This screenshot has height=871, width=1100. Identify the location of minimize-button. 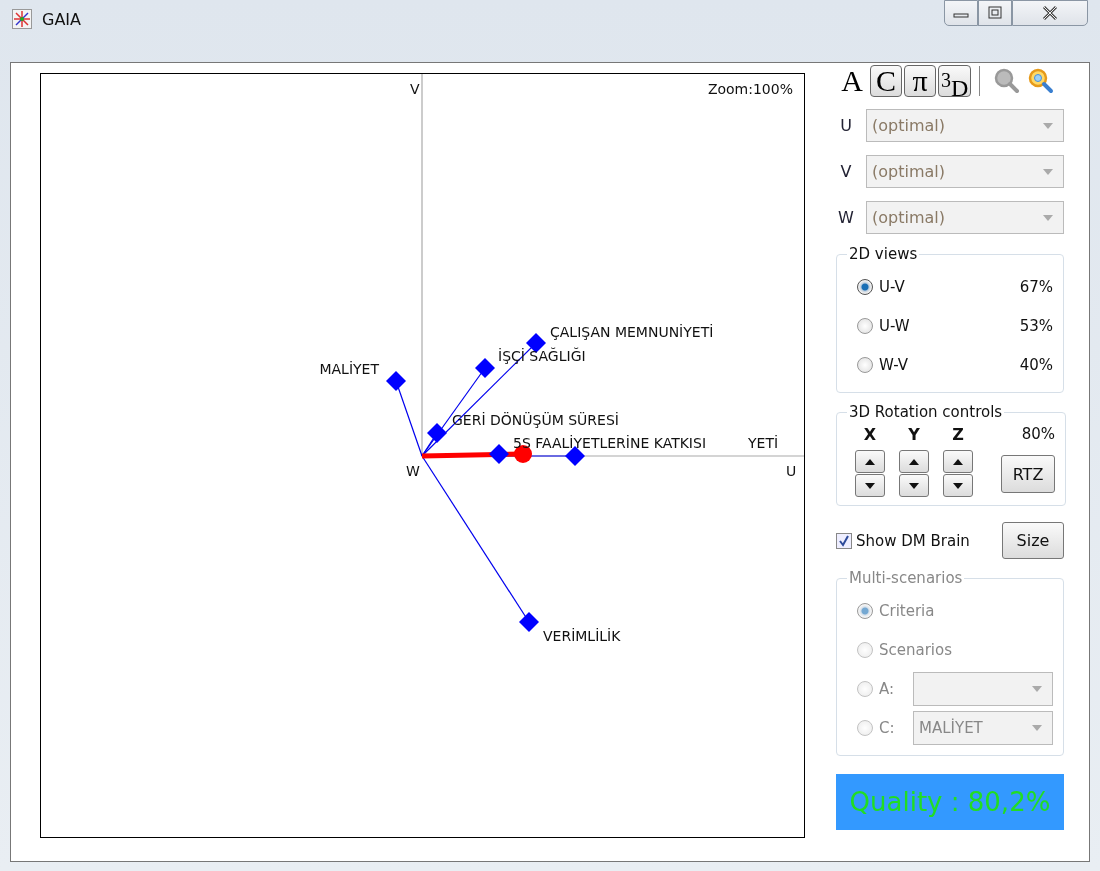
(961, 13).